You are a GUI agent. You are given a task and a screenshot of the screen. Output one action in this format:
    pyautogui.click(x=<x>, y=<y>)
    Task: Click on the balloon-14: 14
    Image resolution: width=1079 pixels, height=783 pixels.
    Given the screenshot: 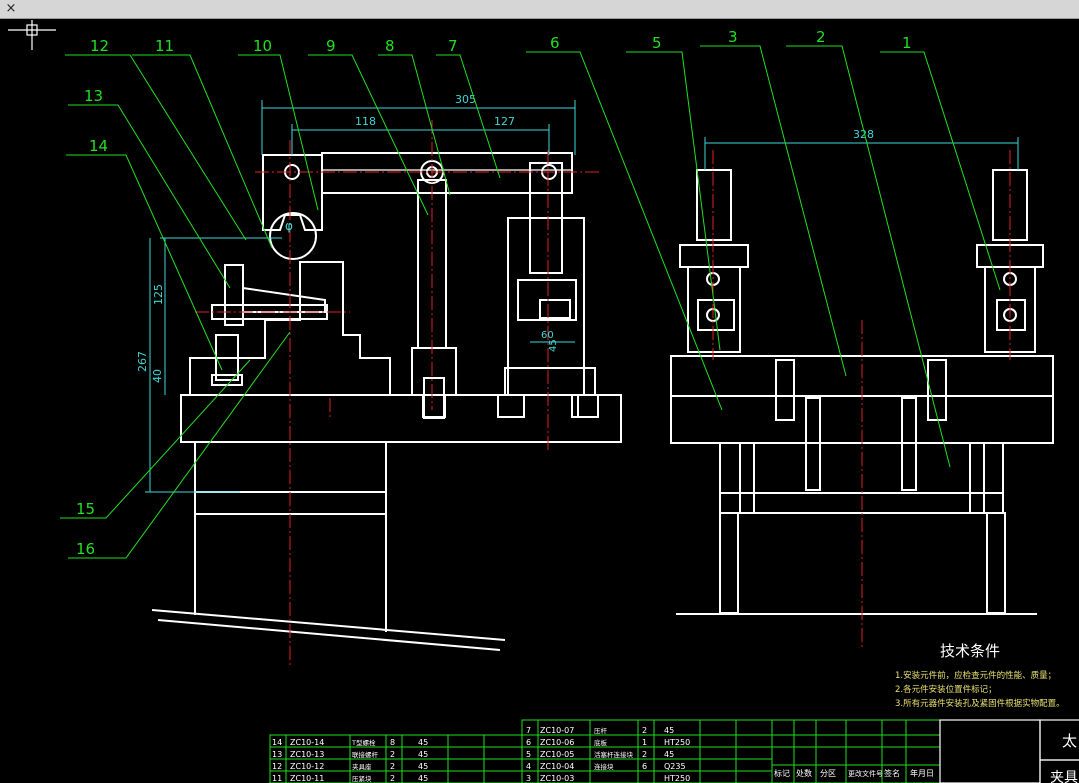 What is the action you would take?
    pyautogui.click(x=98, y=146)
    